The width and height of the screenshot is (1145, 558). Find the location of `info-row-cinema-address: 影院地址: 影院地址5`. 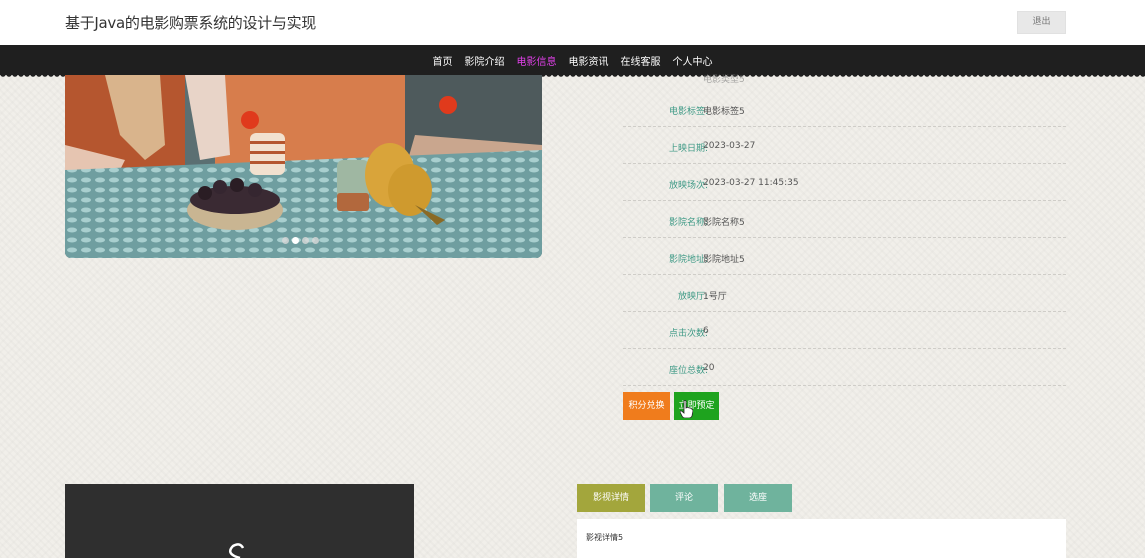

info-row-cinema-address: 影院地址: 影院地址5 is located at coordinates (844, 256).